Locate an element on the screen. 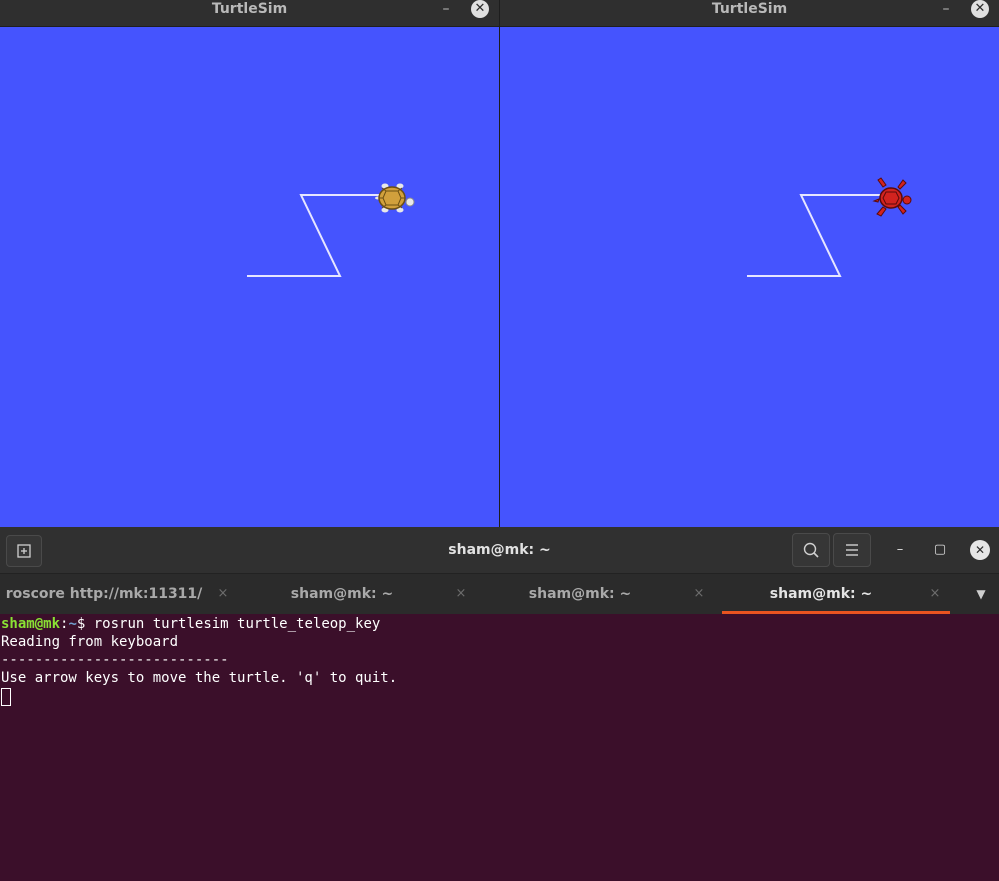 This screenshot has height=881, width=999. prompt-path: ~ is located at coordinates (72, 624).